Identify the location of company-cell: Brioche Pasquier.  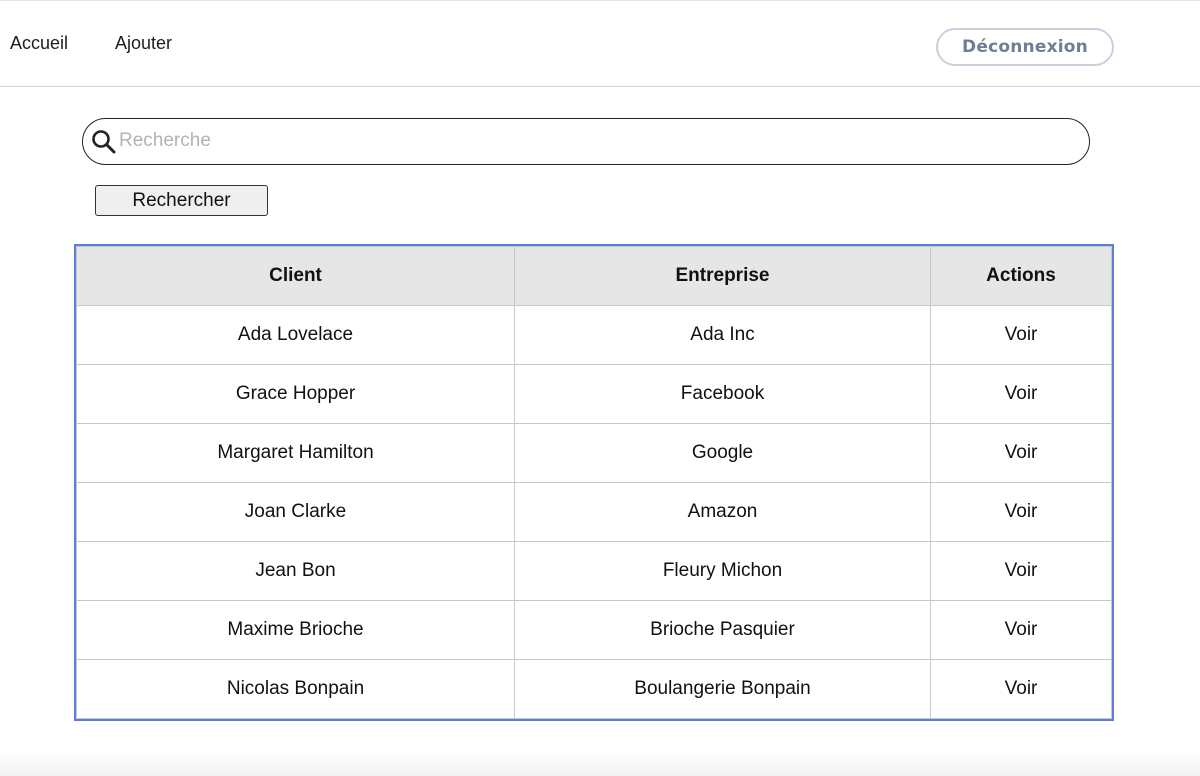
(722, 630).